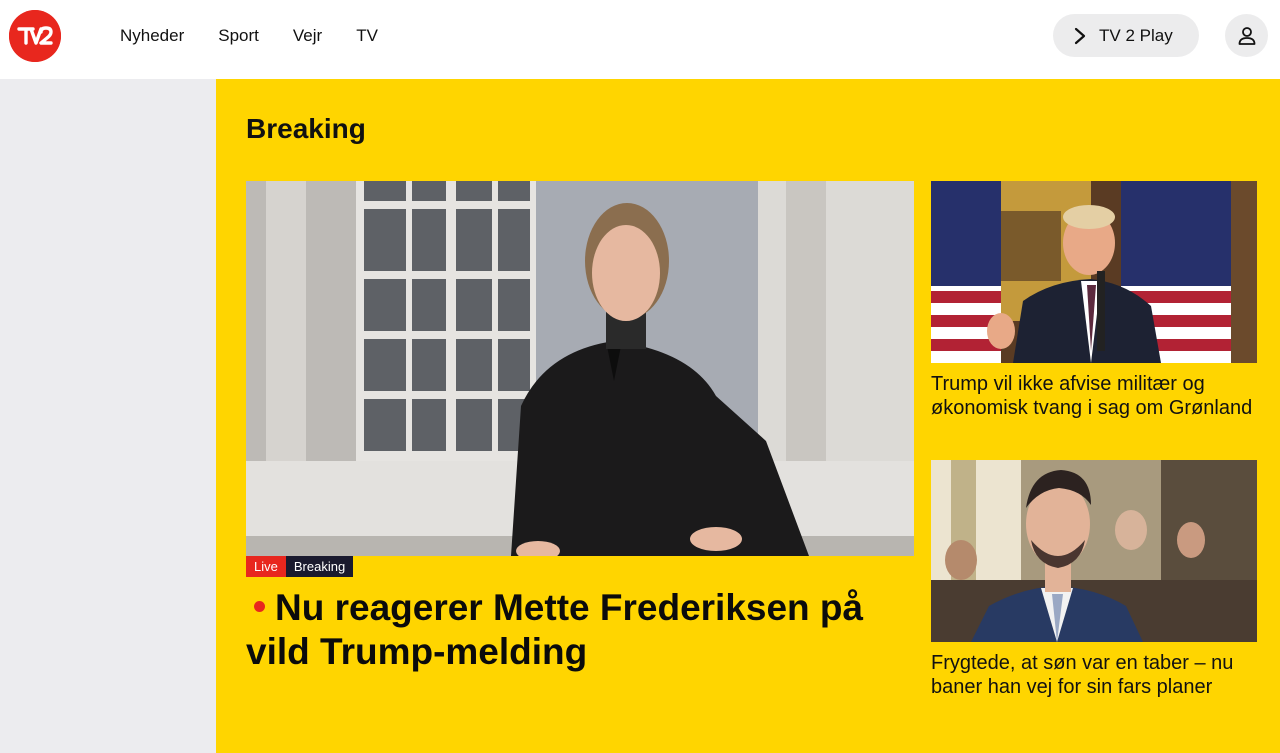 The width and height of the screenshot is (1280, 753). I want to click on tv2-play-button: TV 2 Play, so click(1126, 35).